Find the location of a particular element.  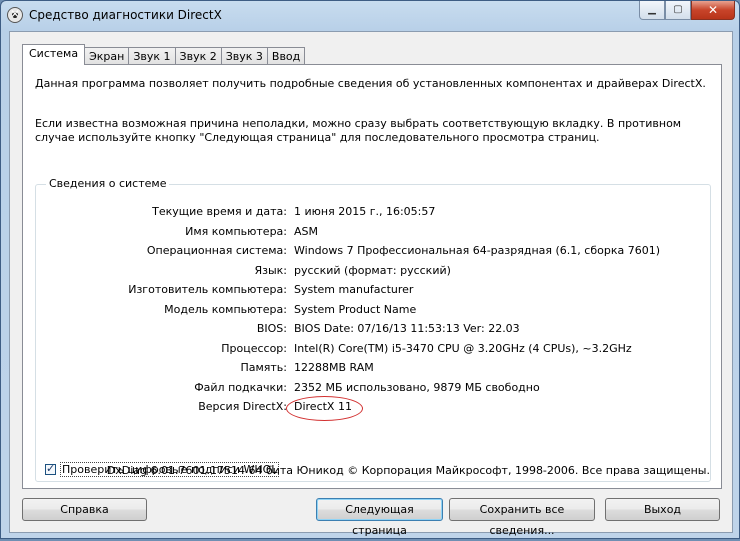

info-row-computer-name: Имя компьютера: ASM is located at coordinates (373, 234).